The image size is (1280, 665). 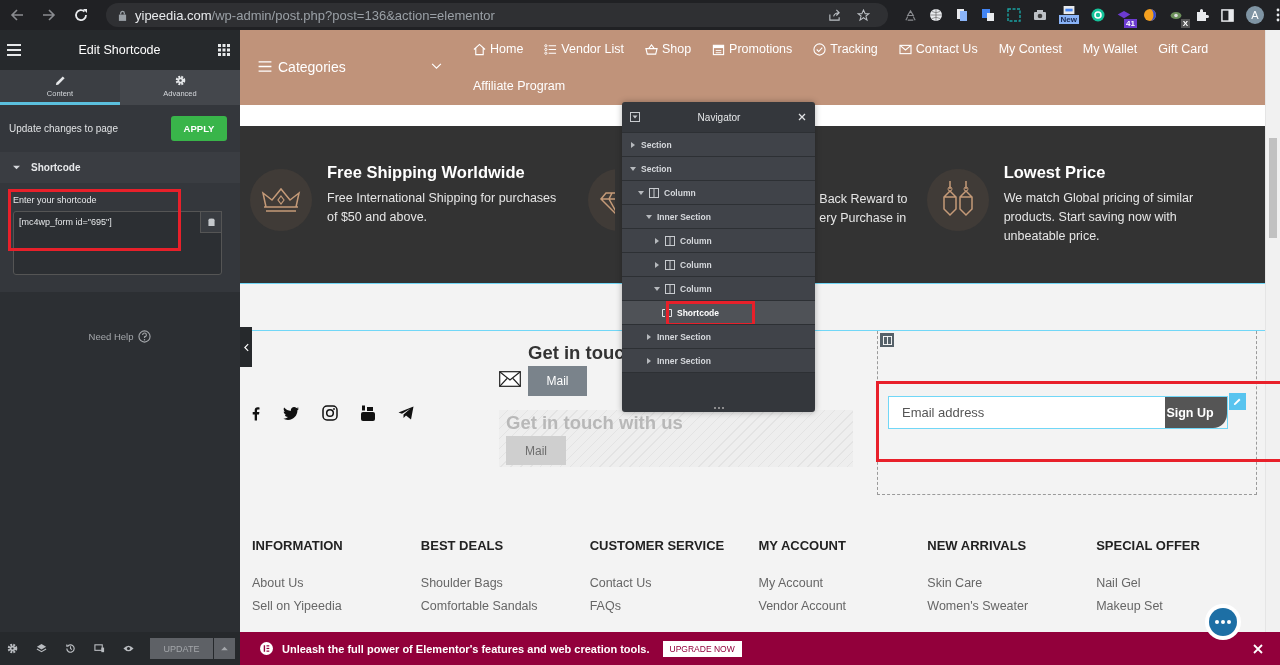 I want to click on twitter-icon, so click(x=291, y=413).